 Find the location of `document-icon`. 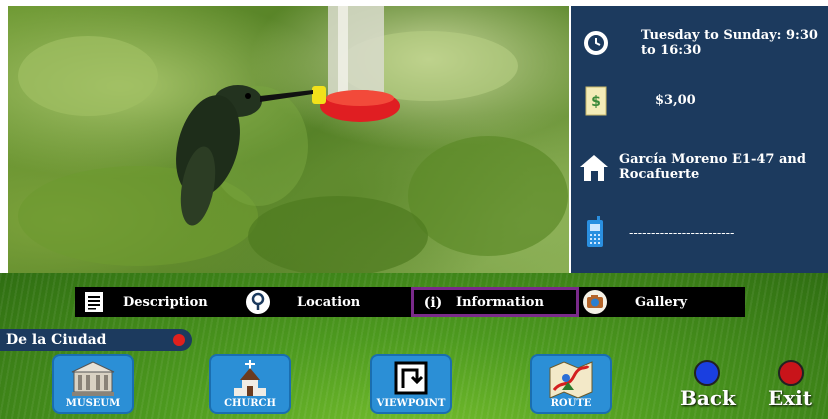

document-icon is located at coordinates (94, 302).